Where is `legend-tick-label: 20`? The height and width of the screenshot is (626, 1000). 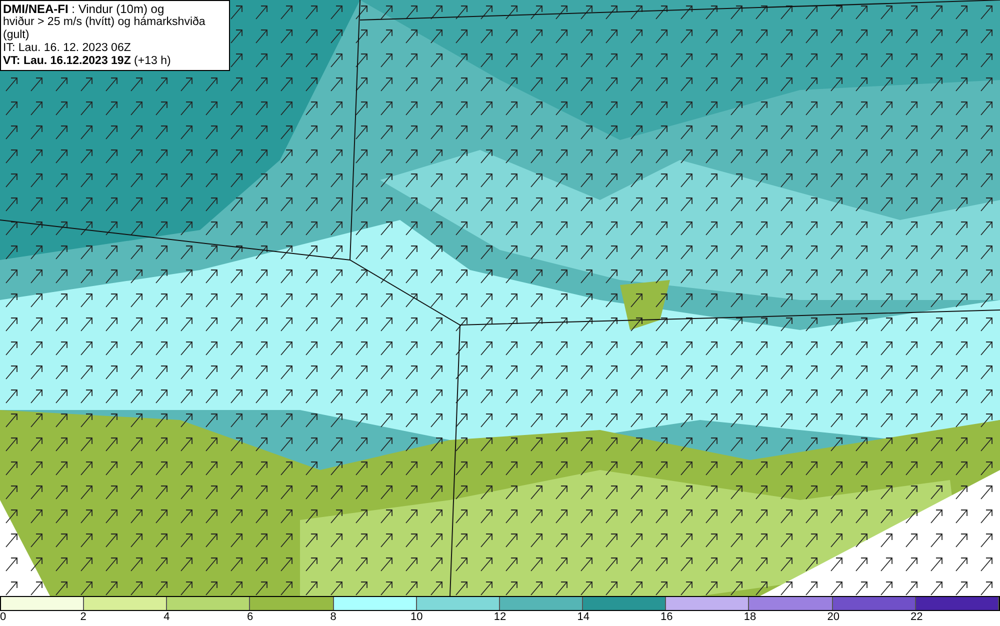 legend-tick-label: 20 is located at coordinates (833, 617).